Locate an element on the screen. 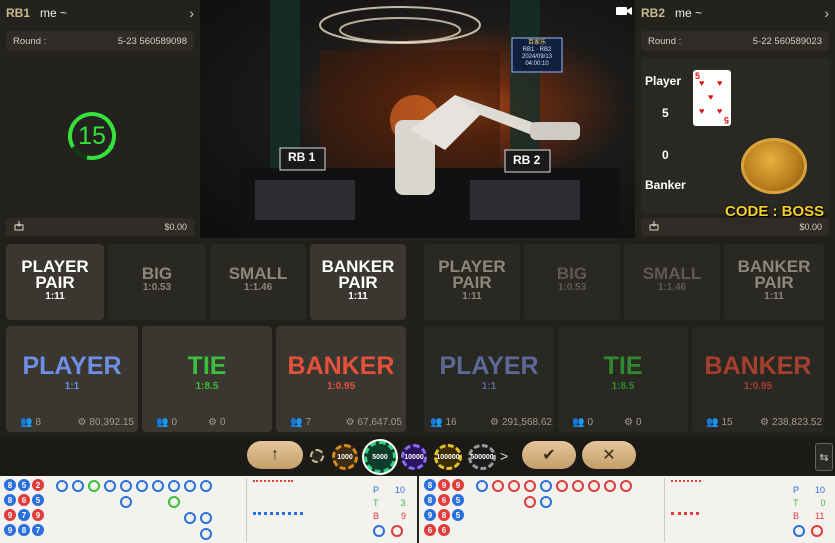 Image resolution: width=835 pixels, height=543 pixels. bet-odds: 1:0.95 is located at coordinates (341, 386).